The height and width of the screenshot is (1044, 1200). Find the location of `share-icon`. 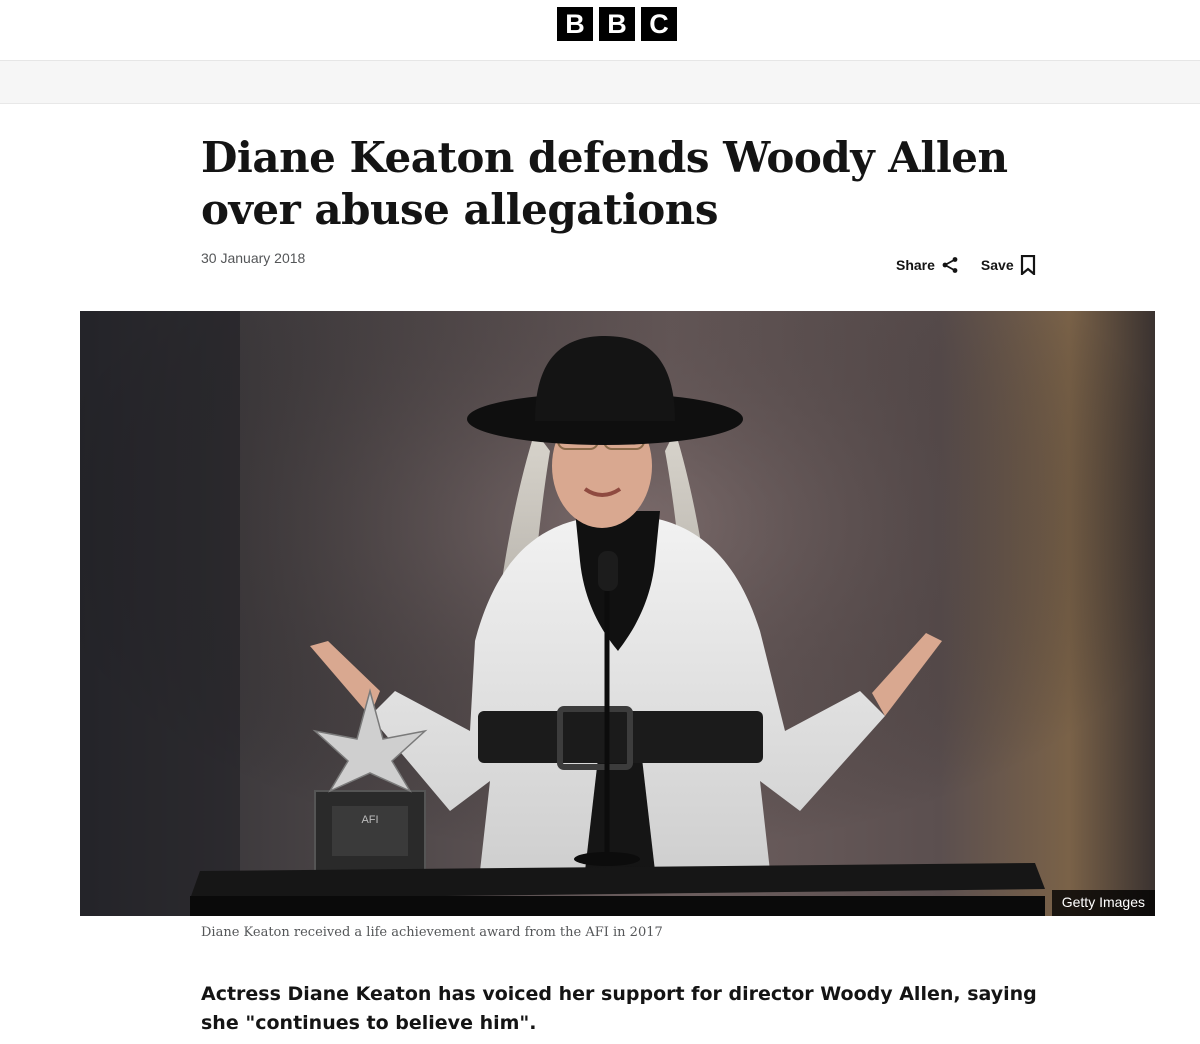

share-icon is located at coordinates (950, 265).